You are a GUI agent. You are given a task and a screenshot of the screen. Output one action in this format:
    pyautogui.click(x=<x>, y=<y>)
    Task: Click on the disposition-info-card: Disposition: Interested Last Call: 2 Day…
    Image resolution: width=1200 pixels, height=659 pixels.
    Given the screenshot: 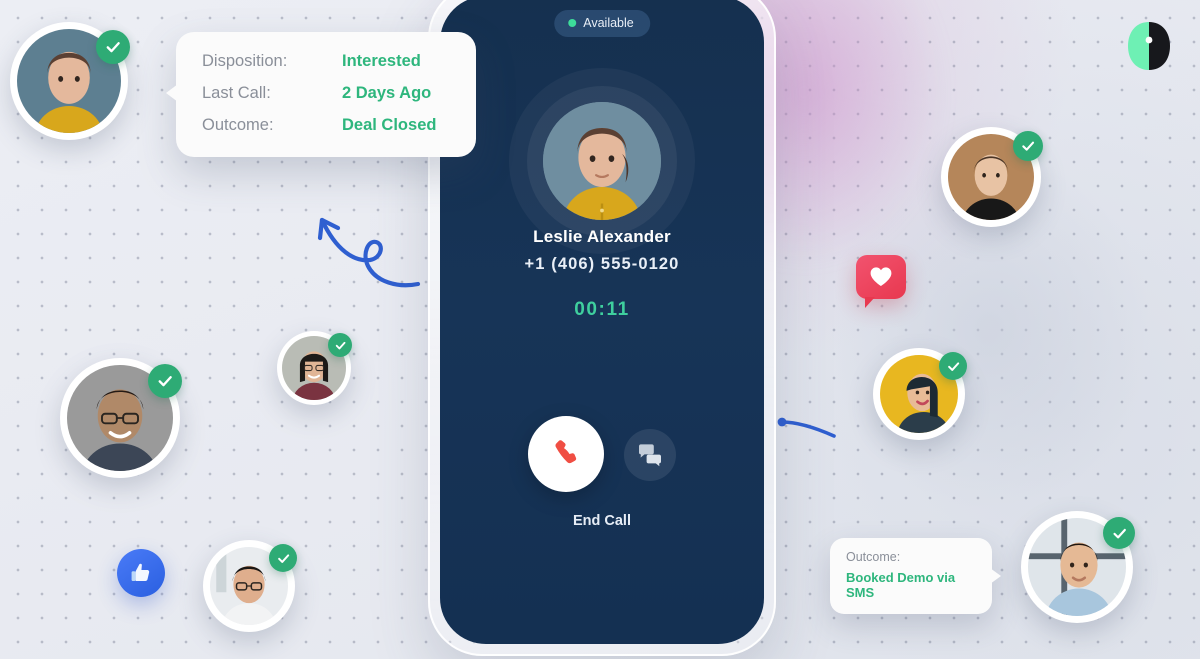 What is the action you would take?
    pyautogui.click(x=321, y=94)
    